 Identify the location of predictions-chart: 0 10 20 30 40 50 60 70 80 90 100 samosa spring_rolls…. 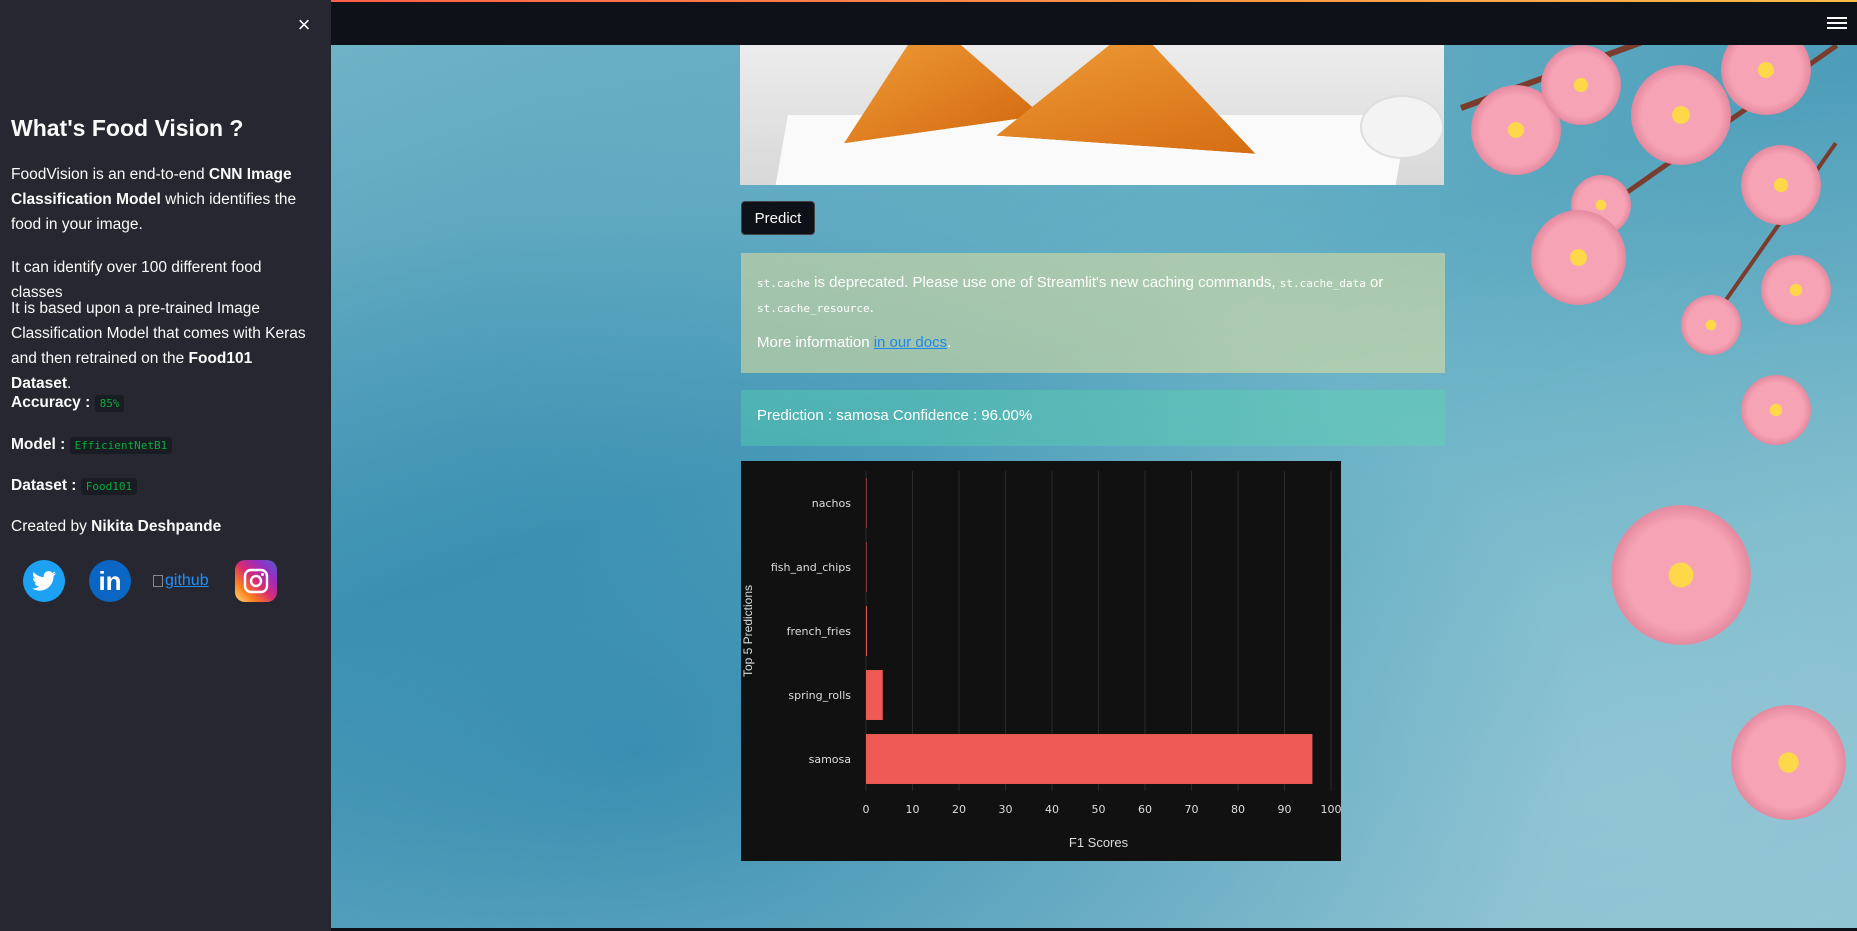
(1041, 661).